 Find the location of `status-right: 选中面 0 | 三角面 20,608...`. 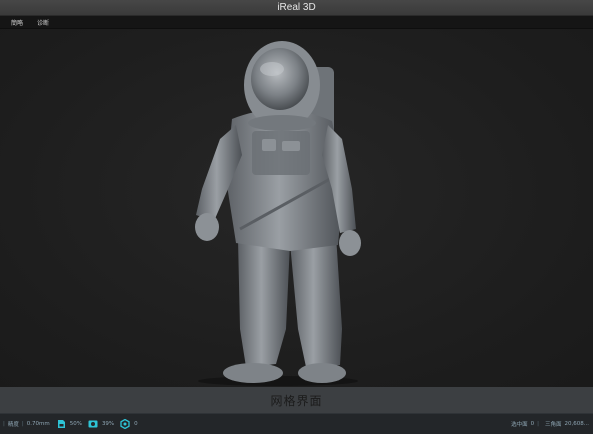

status-right: 选中面 0 | 三角面 20,608... is located at coordinates (550, 424).